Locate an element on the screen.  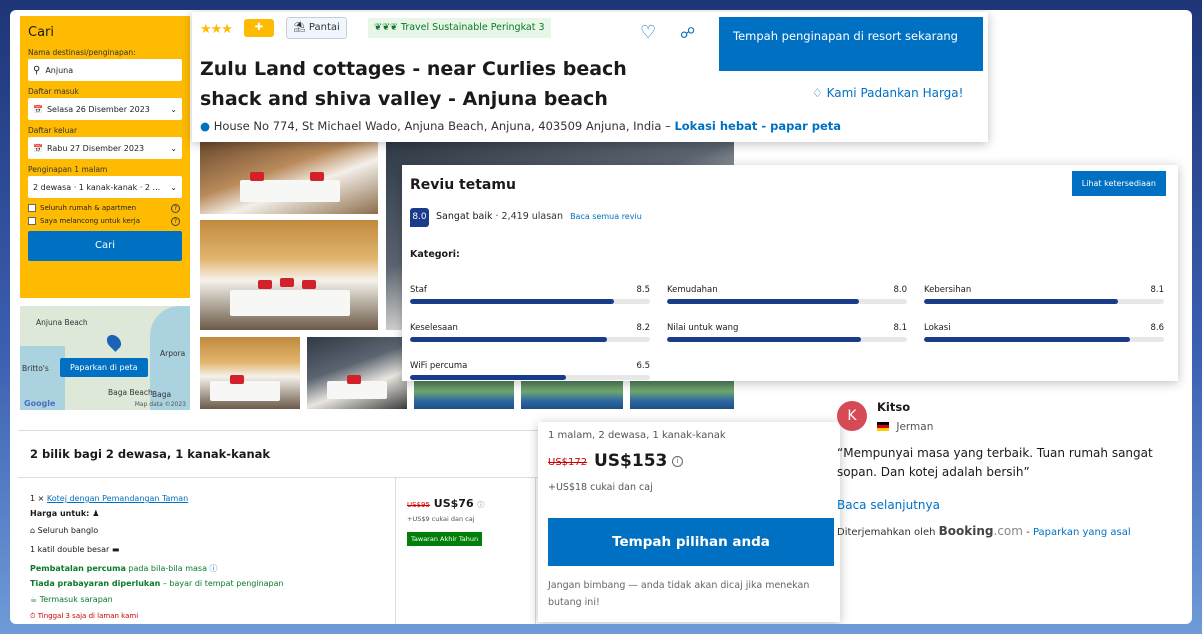
map-label: Britto's is located at coordinates (35, 368).